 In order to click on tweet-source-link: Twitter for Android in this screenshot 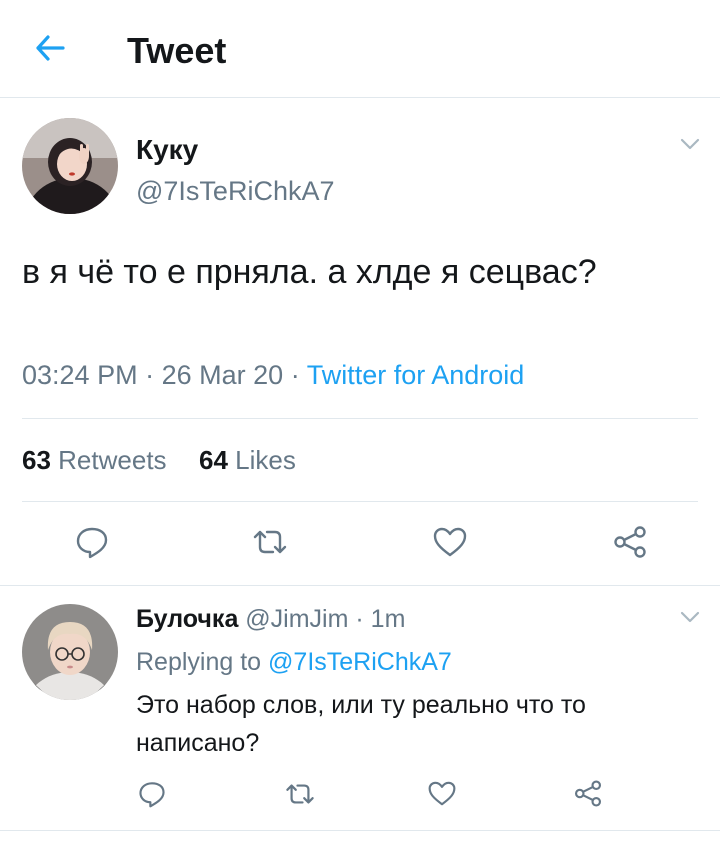, I will do `click(416, 375)`.